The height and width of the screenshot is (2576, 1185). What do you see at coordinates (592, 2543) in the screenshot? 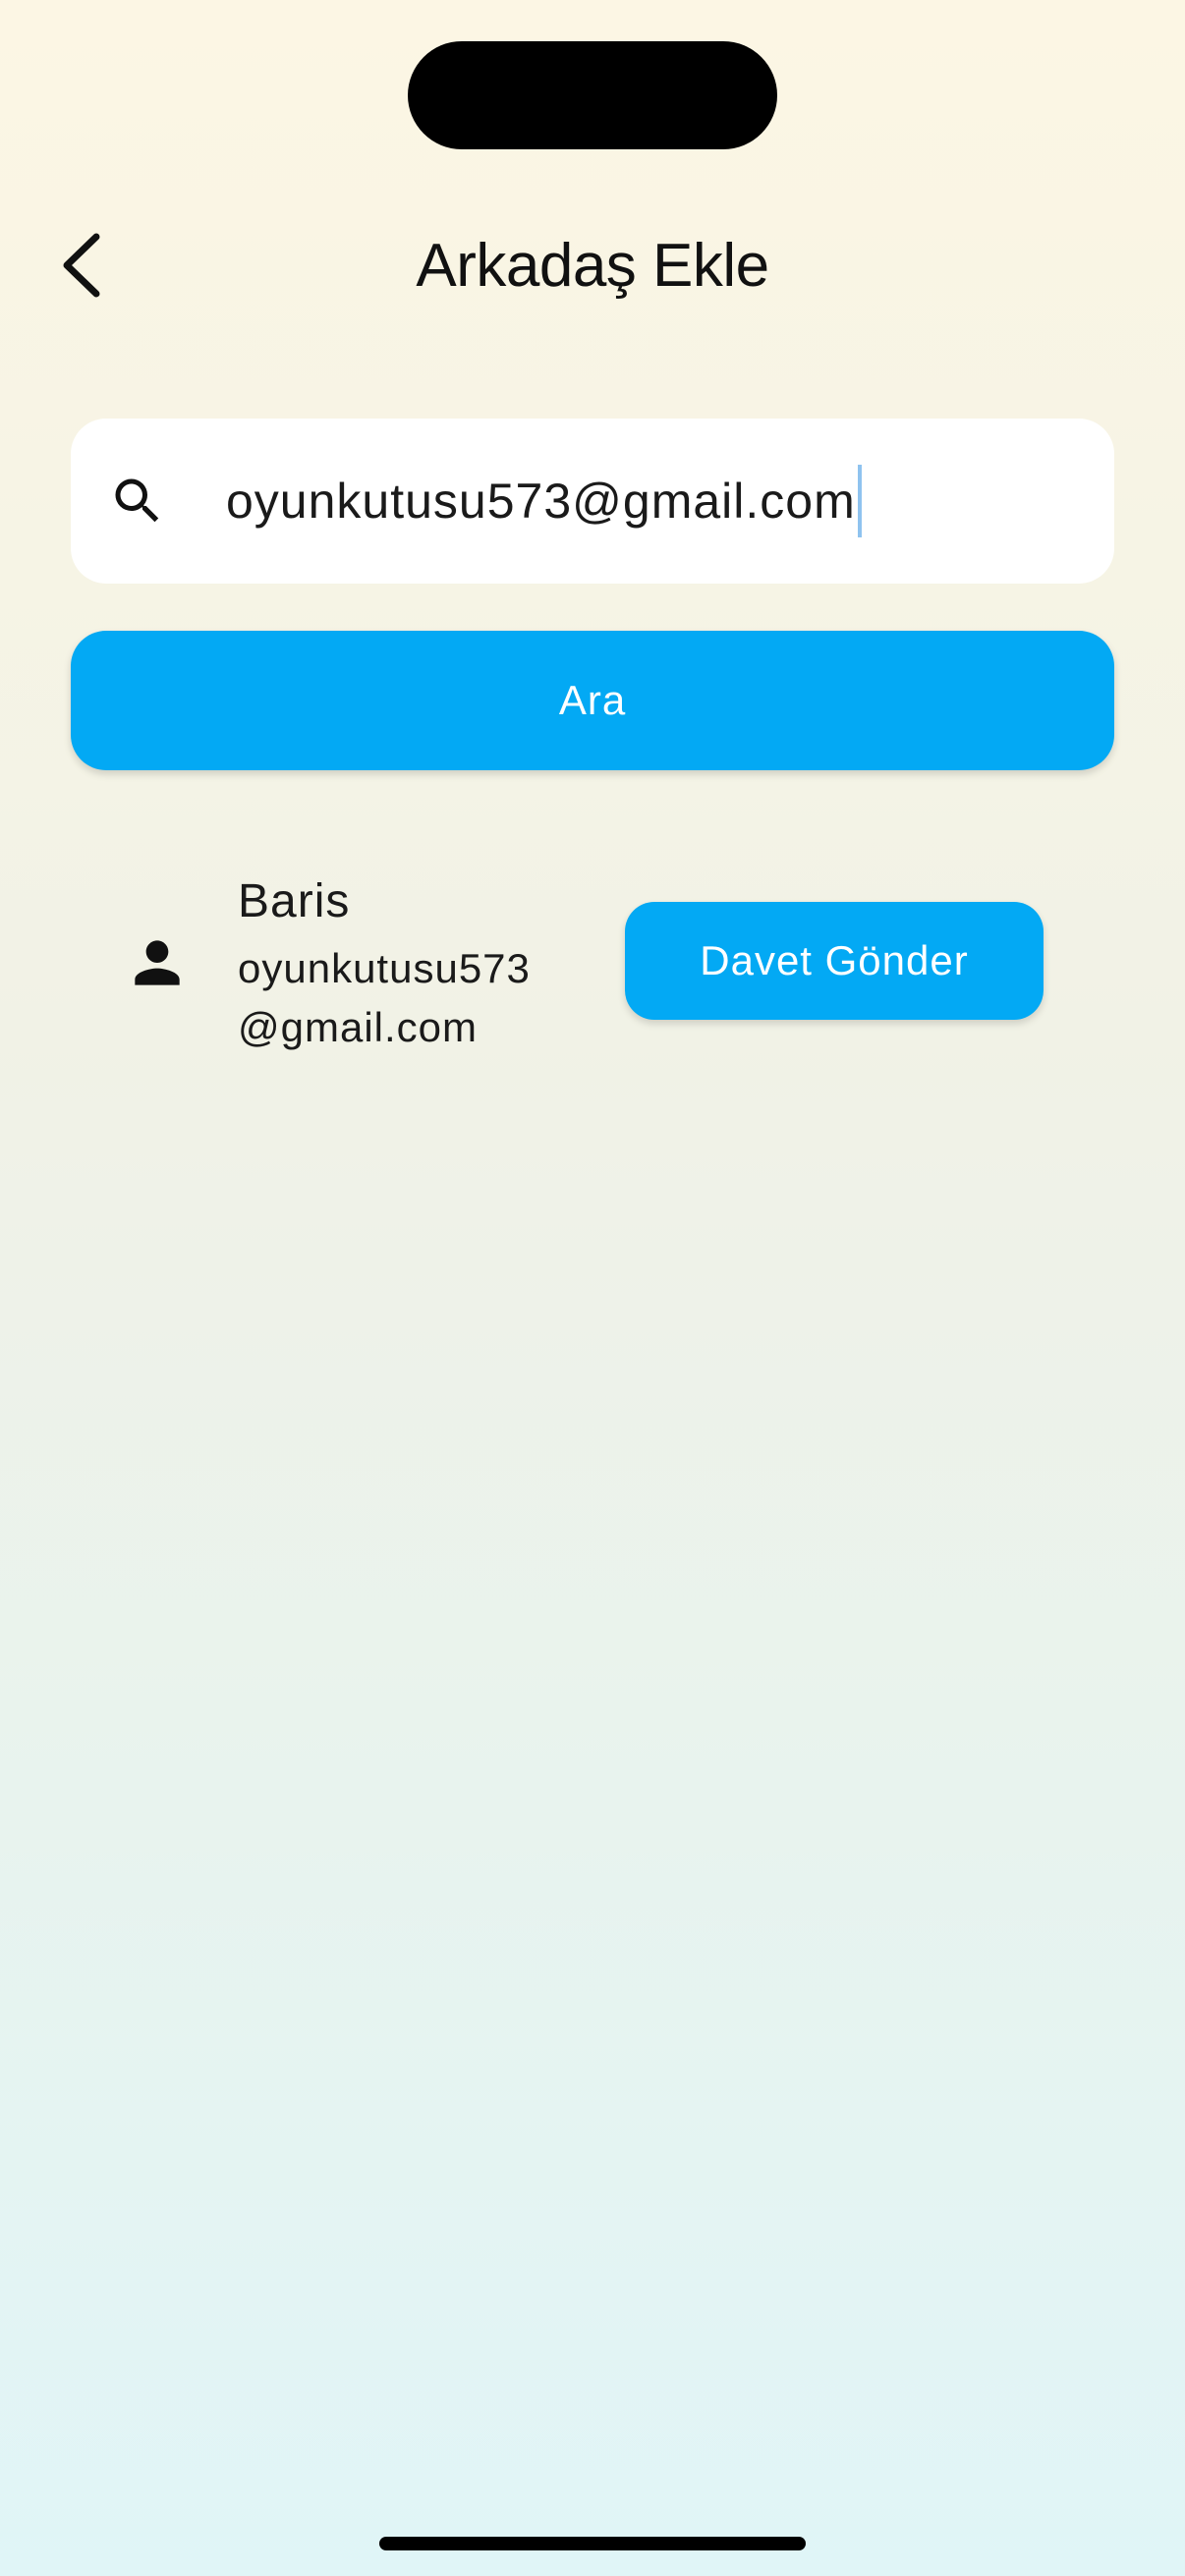
I see `home-indicator` at bounding box center [592, 2543].